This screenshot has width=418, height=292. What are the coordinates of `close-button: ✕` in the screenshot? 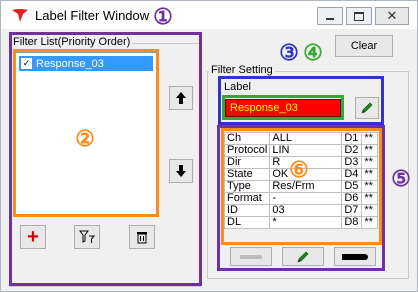 It's located at (392, 16).